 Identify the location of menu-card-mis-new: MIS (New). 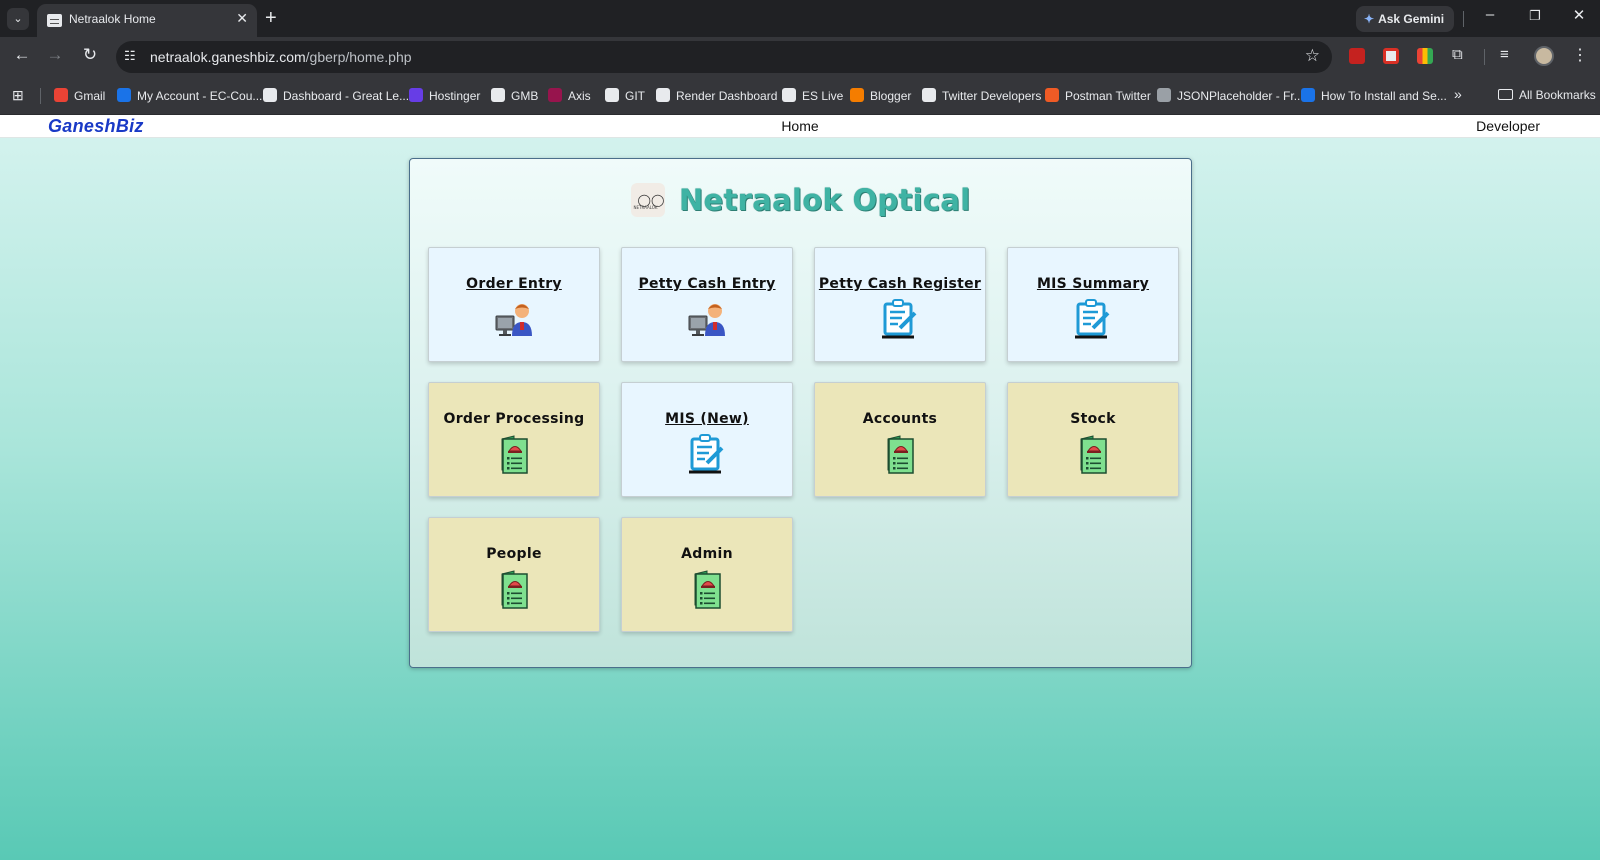
(707, 439).